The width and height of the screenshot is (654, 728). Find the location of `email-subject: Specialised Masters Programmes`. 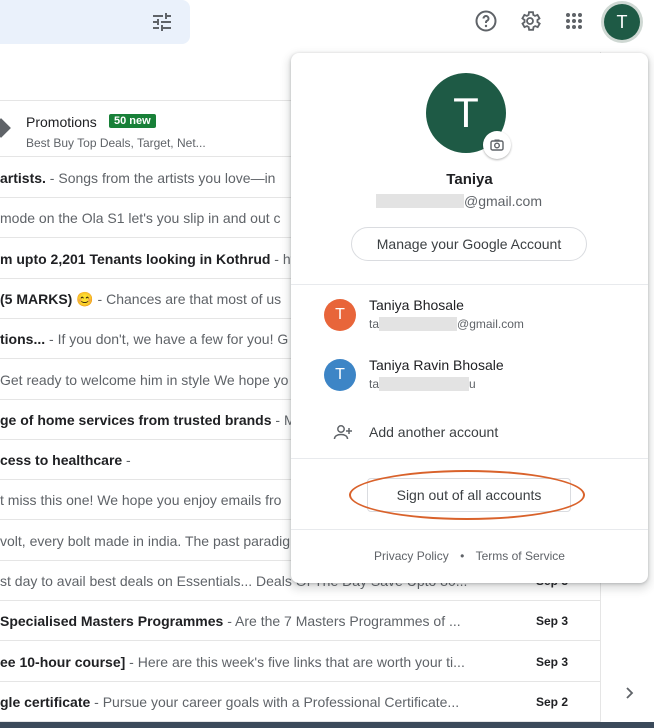

email-subject: Specialised Masters Programmes is located at coordinates (112, 621).